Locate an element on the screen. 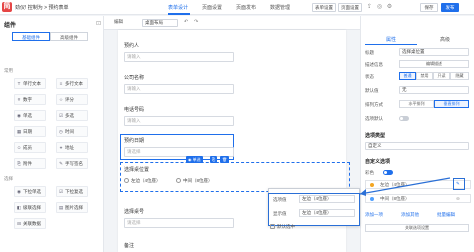 The width and height of the screenshot is (474, 252). component-attachment: ⎘ 附件 is located at coordinates (30, 163).